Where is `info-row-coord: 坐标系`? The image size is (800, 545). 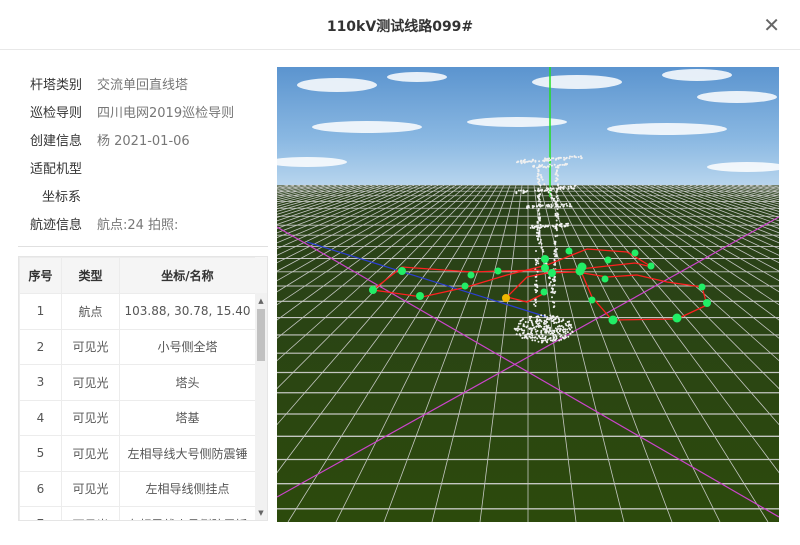
info-row-coord: 坐标系 is located at coordinates (143, 194).